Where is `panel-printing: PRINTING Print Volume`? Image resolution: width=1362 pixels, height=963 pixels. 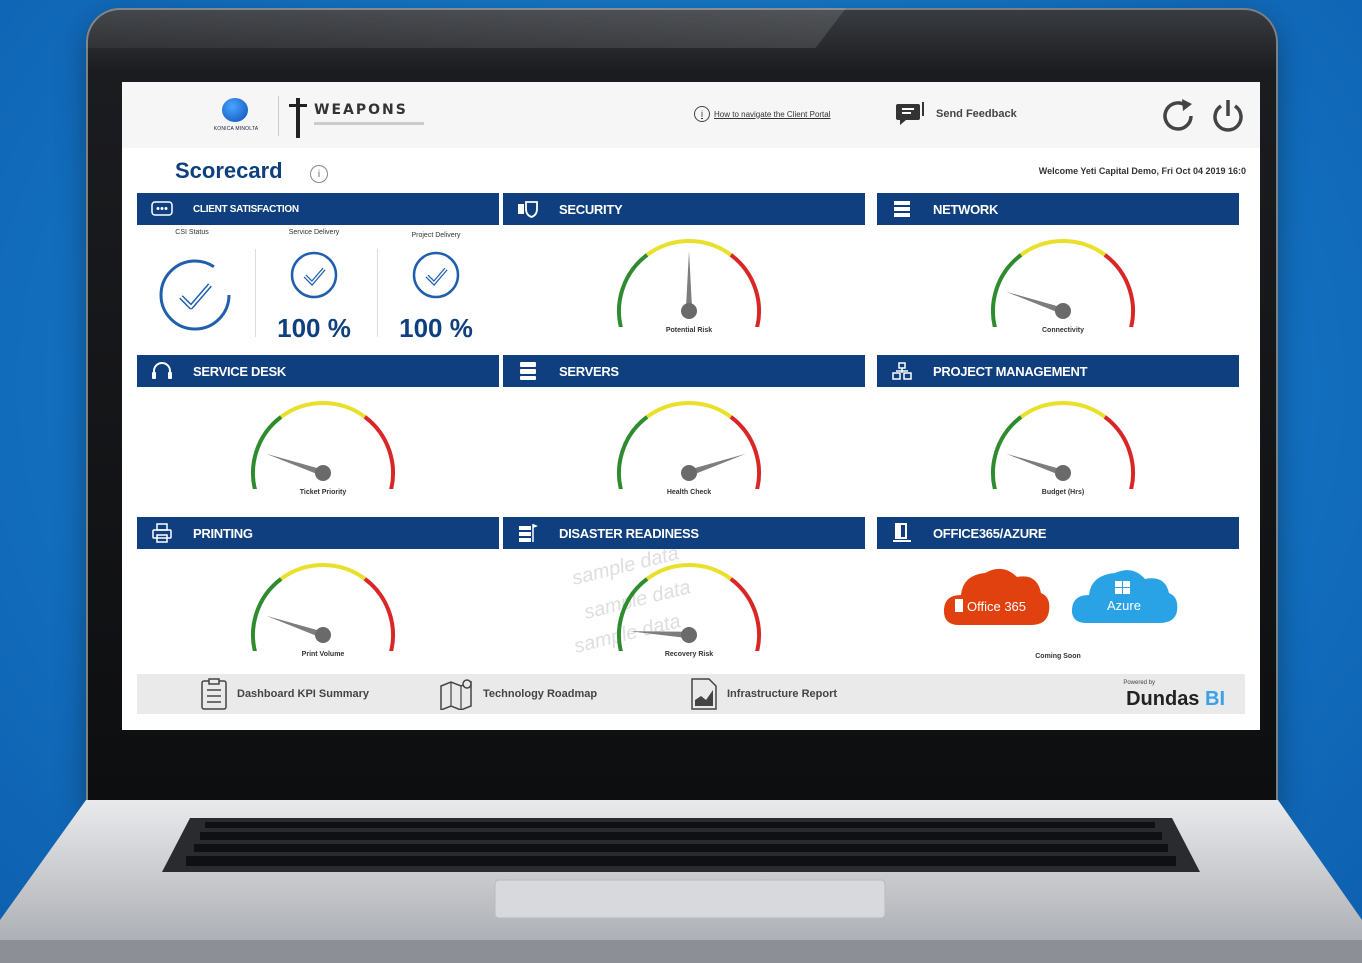
panel-printing: PRINTING Print Volume is located at coordinates (318, 596).